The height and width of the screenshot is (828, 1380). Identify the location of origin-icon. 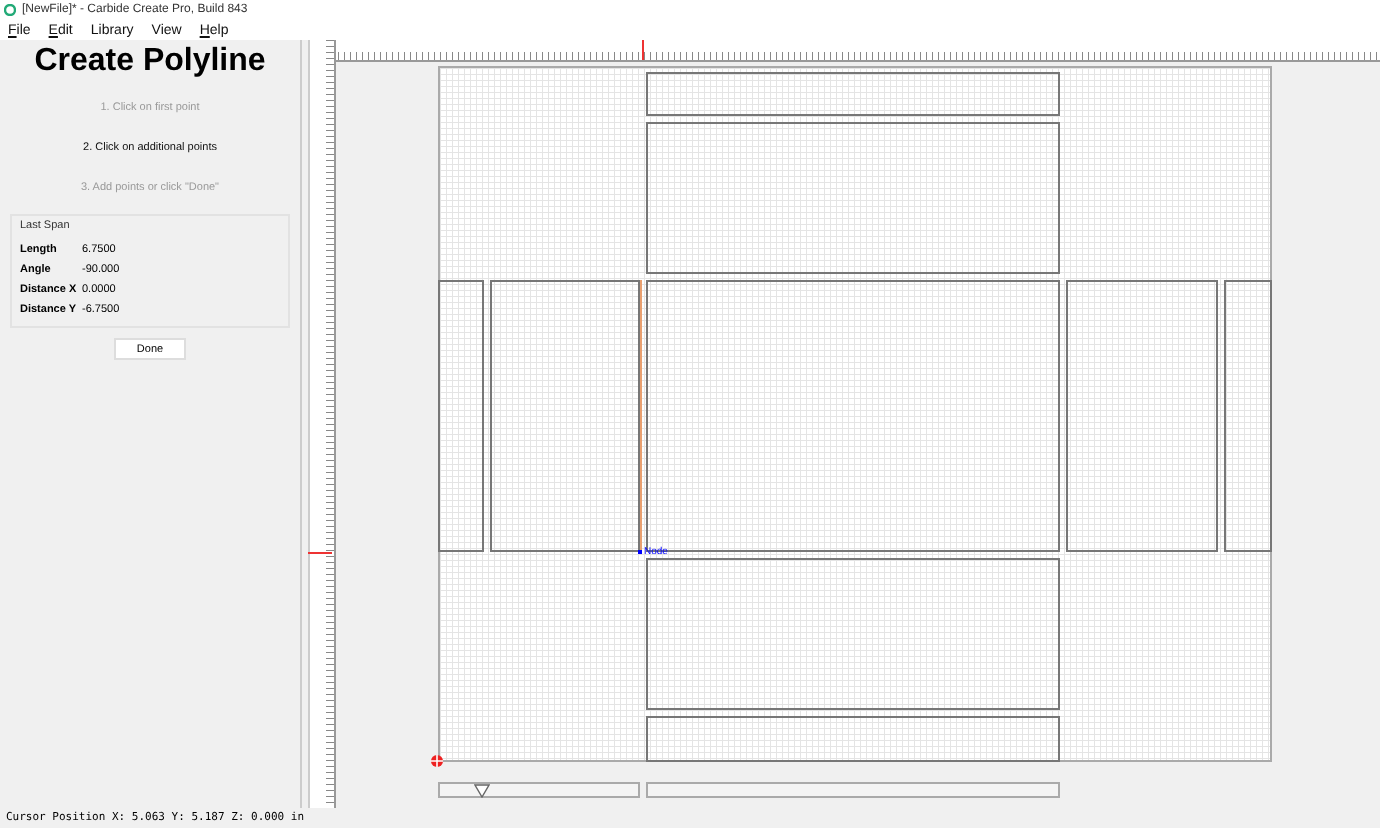
(437, 761).